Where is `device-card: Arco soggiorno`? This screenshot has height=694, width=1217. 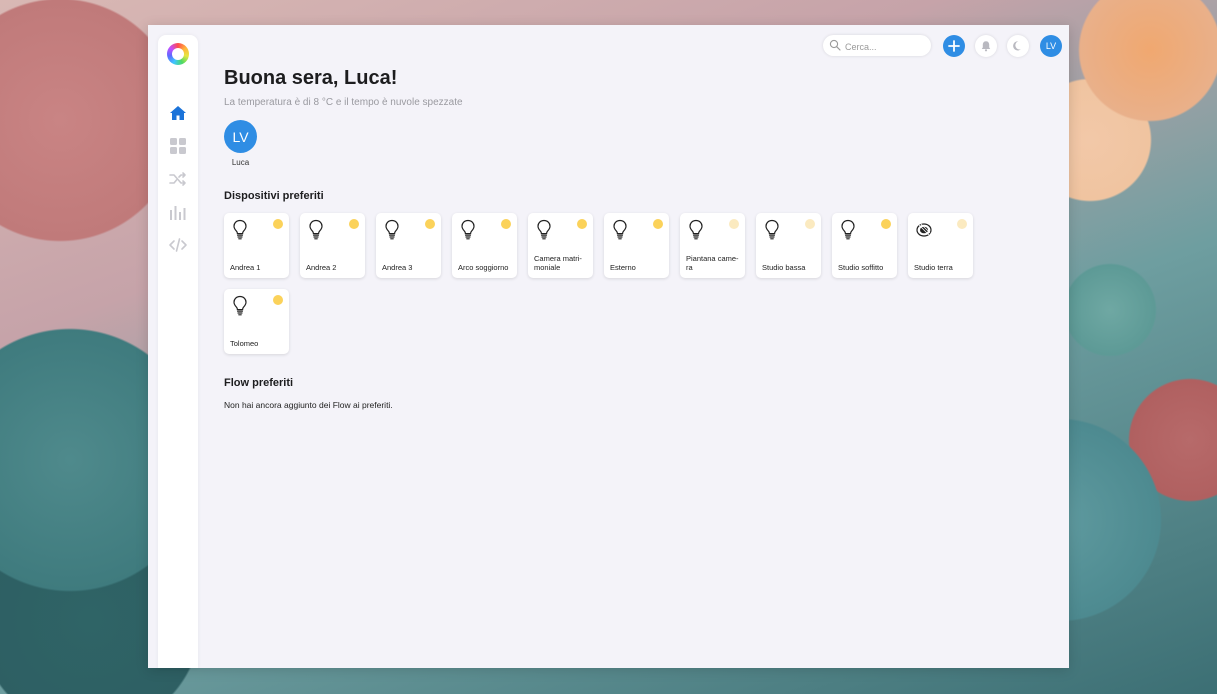 device-card: Arco soggiorno is located at coordinates (484, 245).